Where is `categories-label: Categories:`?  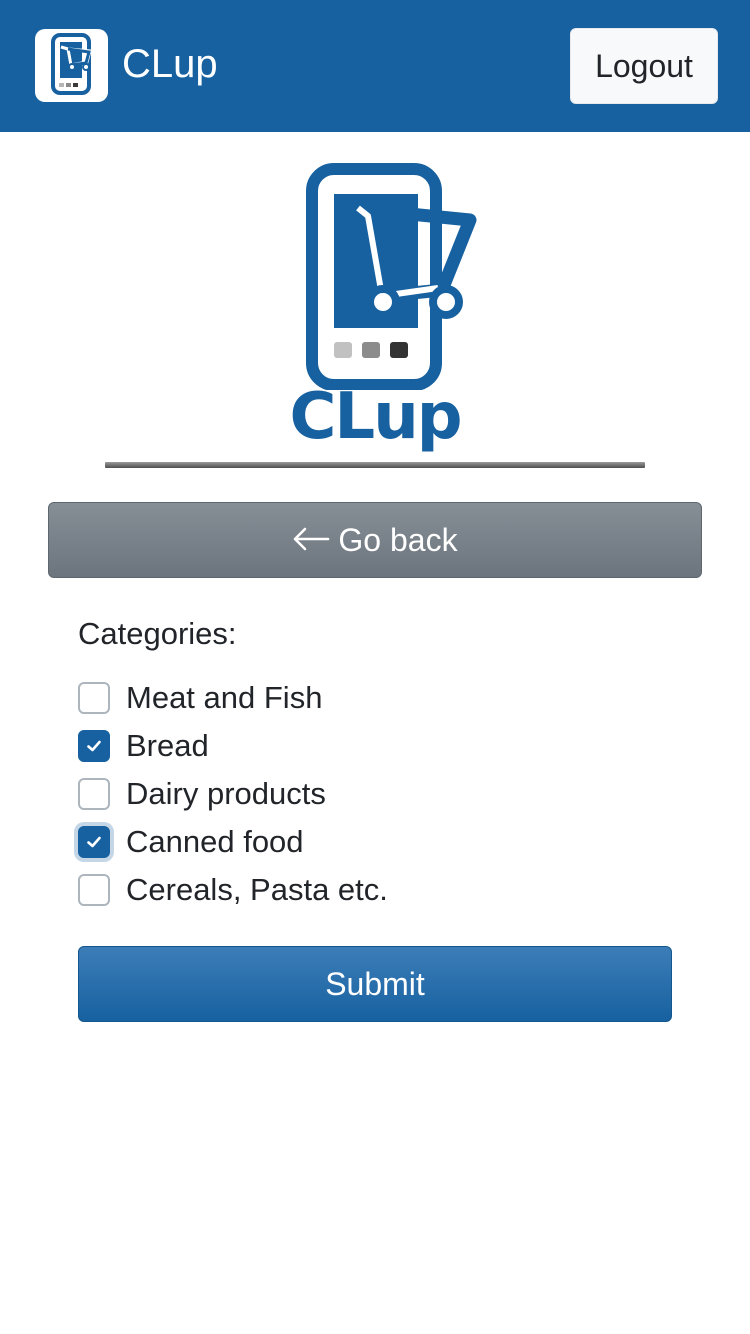 categories-label: Categories: is located at coordinates (157, 633).